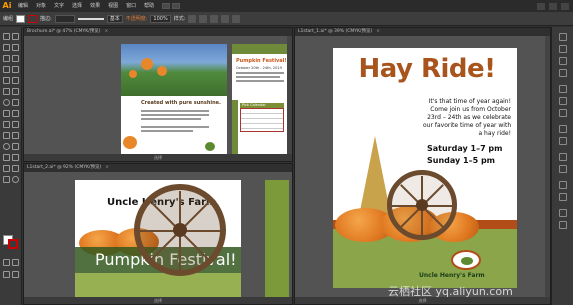 This screenshot has height=305, width=573. Describe the element at coordinates (494, 133) in the screenshot. I see `poster-body-line: a hay ride!` at that location.